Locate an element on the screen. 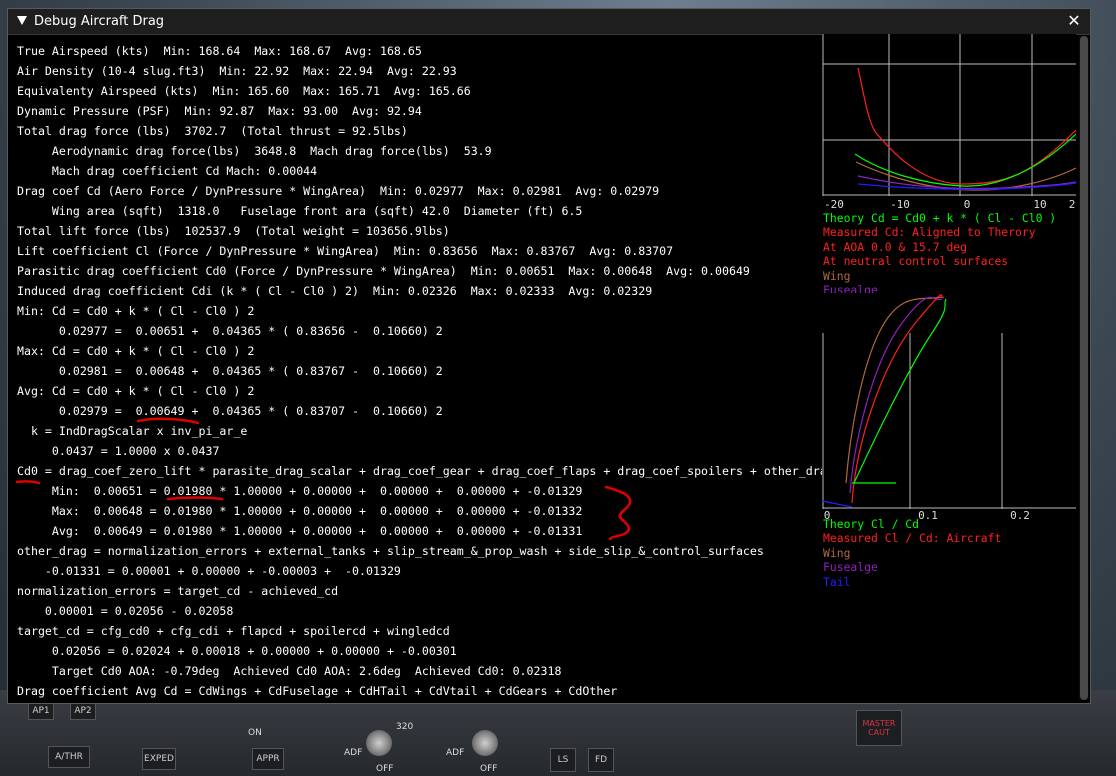  cl-plot: 0 0.1 0.2 is located at coordinates (948, 407).